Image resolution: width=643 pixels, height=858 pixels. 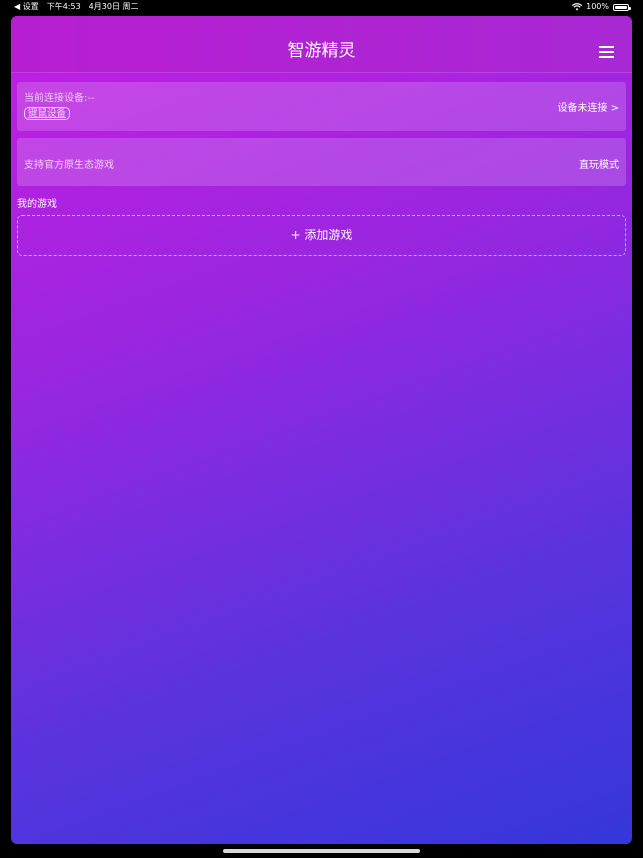 I want to click on battery-percent: 100%, so click(x=597, y=6).